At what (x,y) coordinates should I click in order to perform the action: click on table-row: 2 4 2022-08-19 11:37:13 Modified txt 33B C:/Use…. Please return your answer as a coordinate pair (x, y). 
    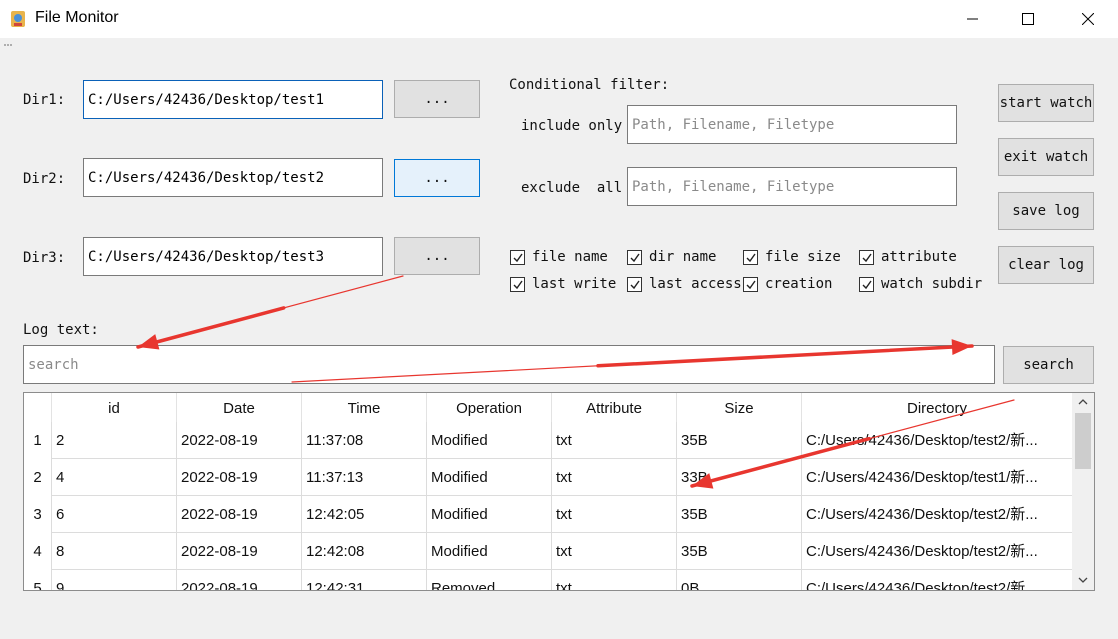
    Looking at the image, I should click on (548, 477).